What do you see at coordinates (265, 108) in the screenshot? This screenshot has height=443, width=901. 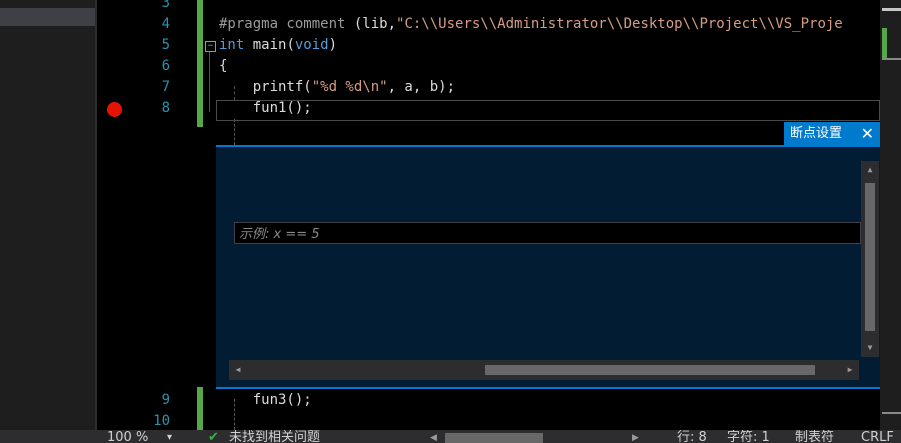 I see `code-line-8: fun1();` at bounding box center [265, 108].